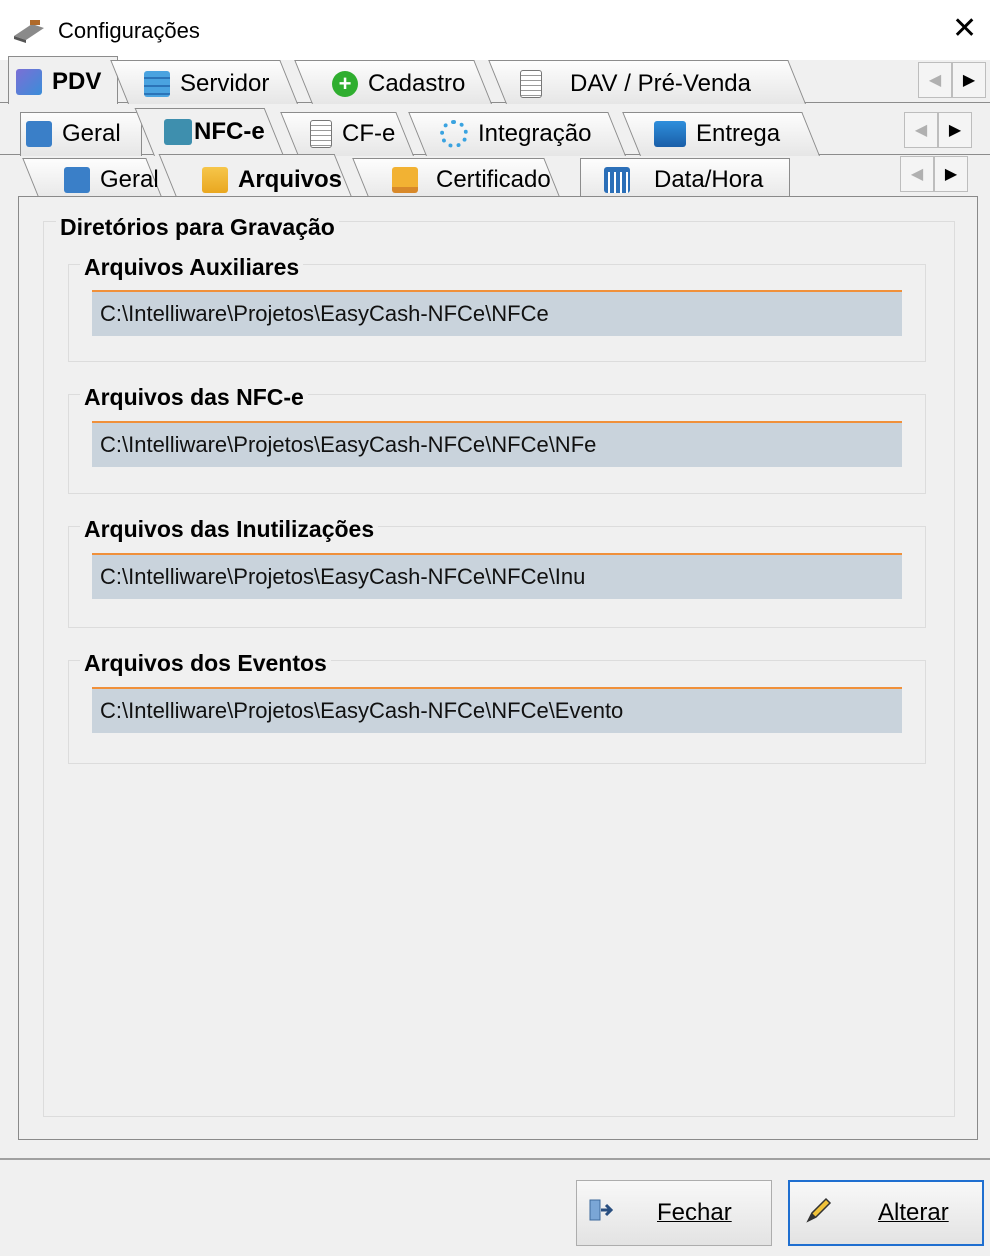  Describe the element at coordinates (58, 82) in the screenshot. I see `tab-pdv: PDV` at that location.